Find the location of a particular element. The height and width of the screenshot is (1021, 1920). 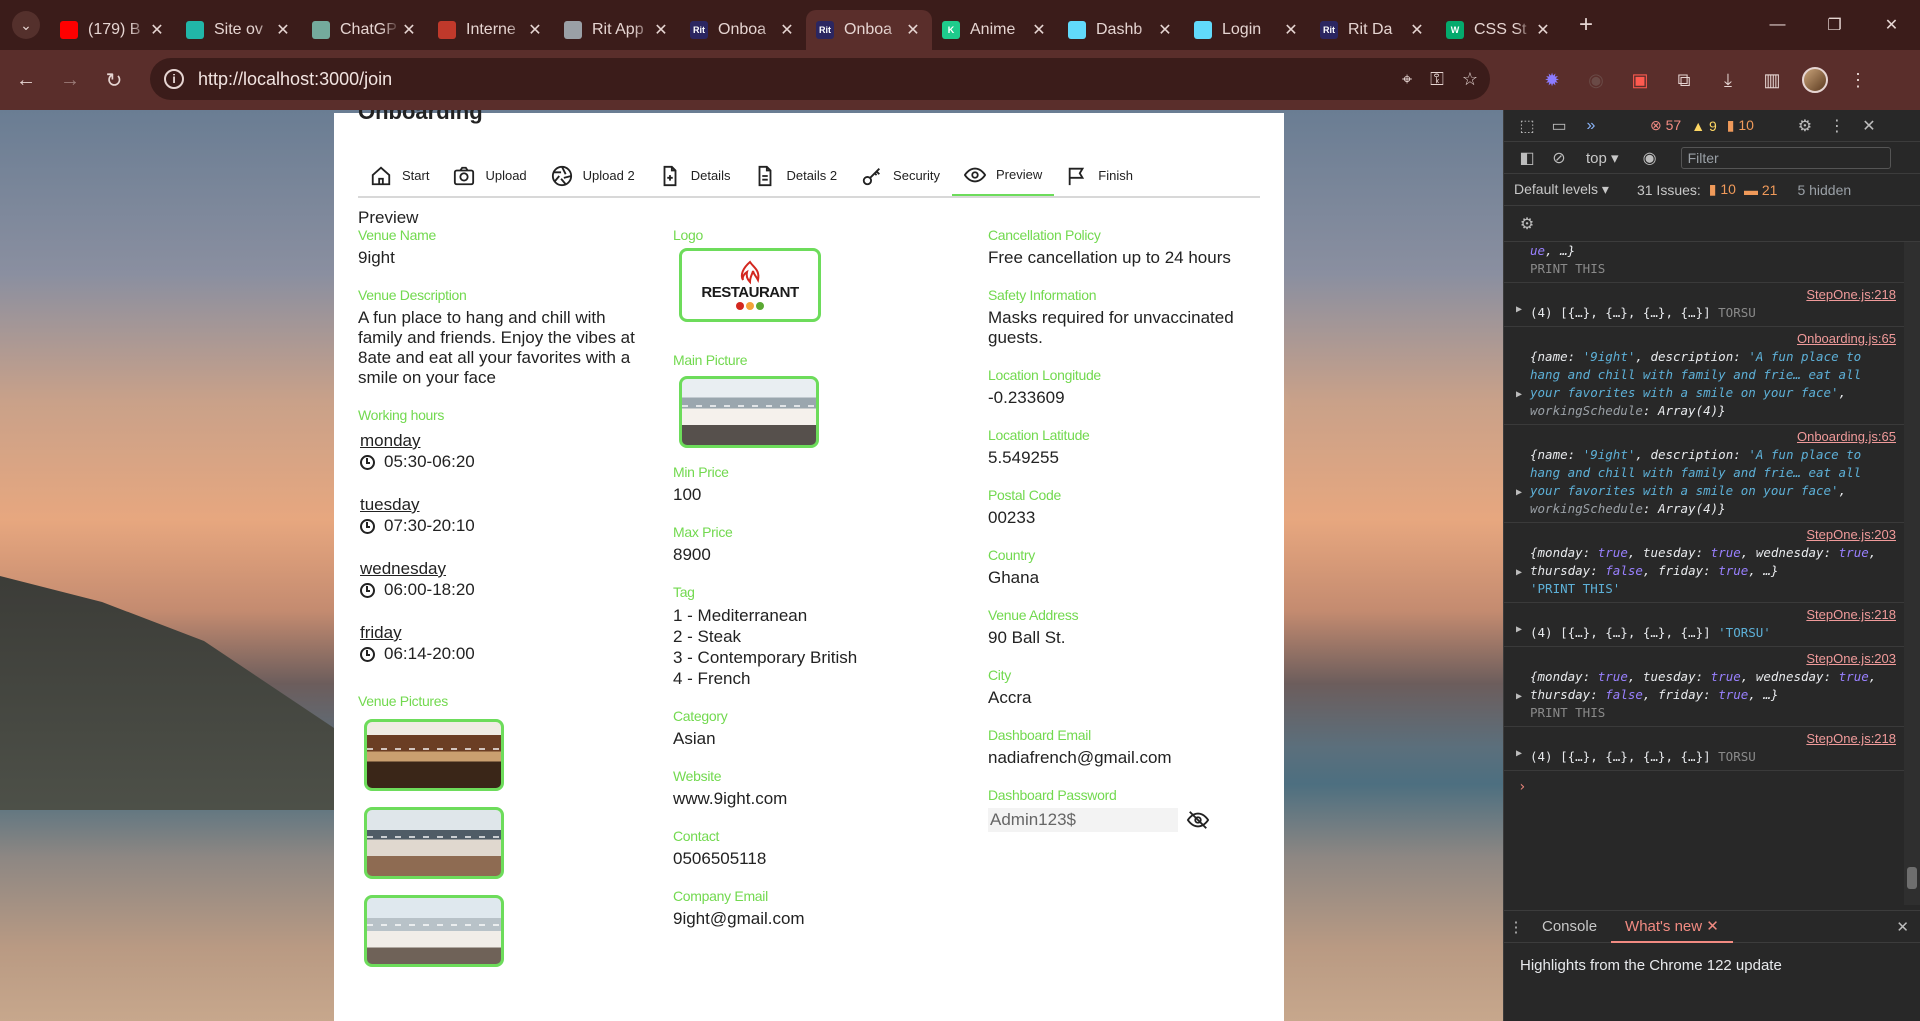

extension-gear-icon: ✹ is located at coordinates (1552, 80).